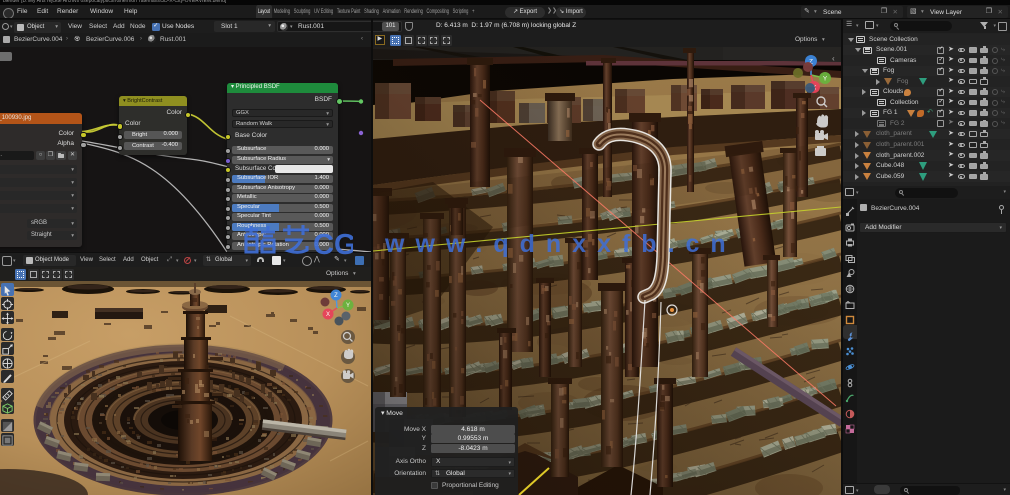 The height and width of the screenshot is (495, 1010). Describe the element at coordinates (328, 315) in the screenshot. I see `svg-text: X` at that location.